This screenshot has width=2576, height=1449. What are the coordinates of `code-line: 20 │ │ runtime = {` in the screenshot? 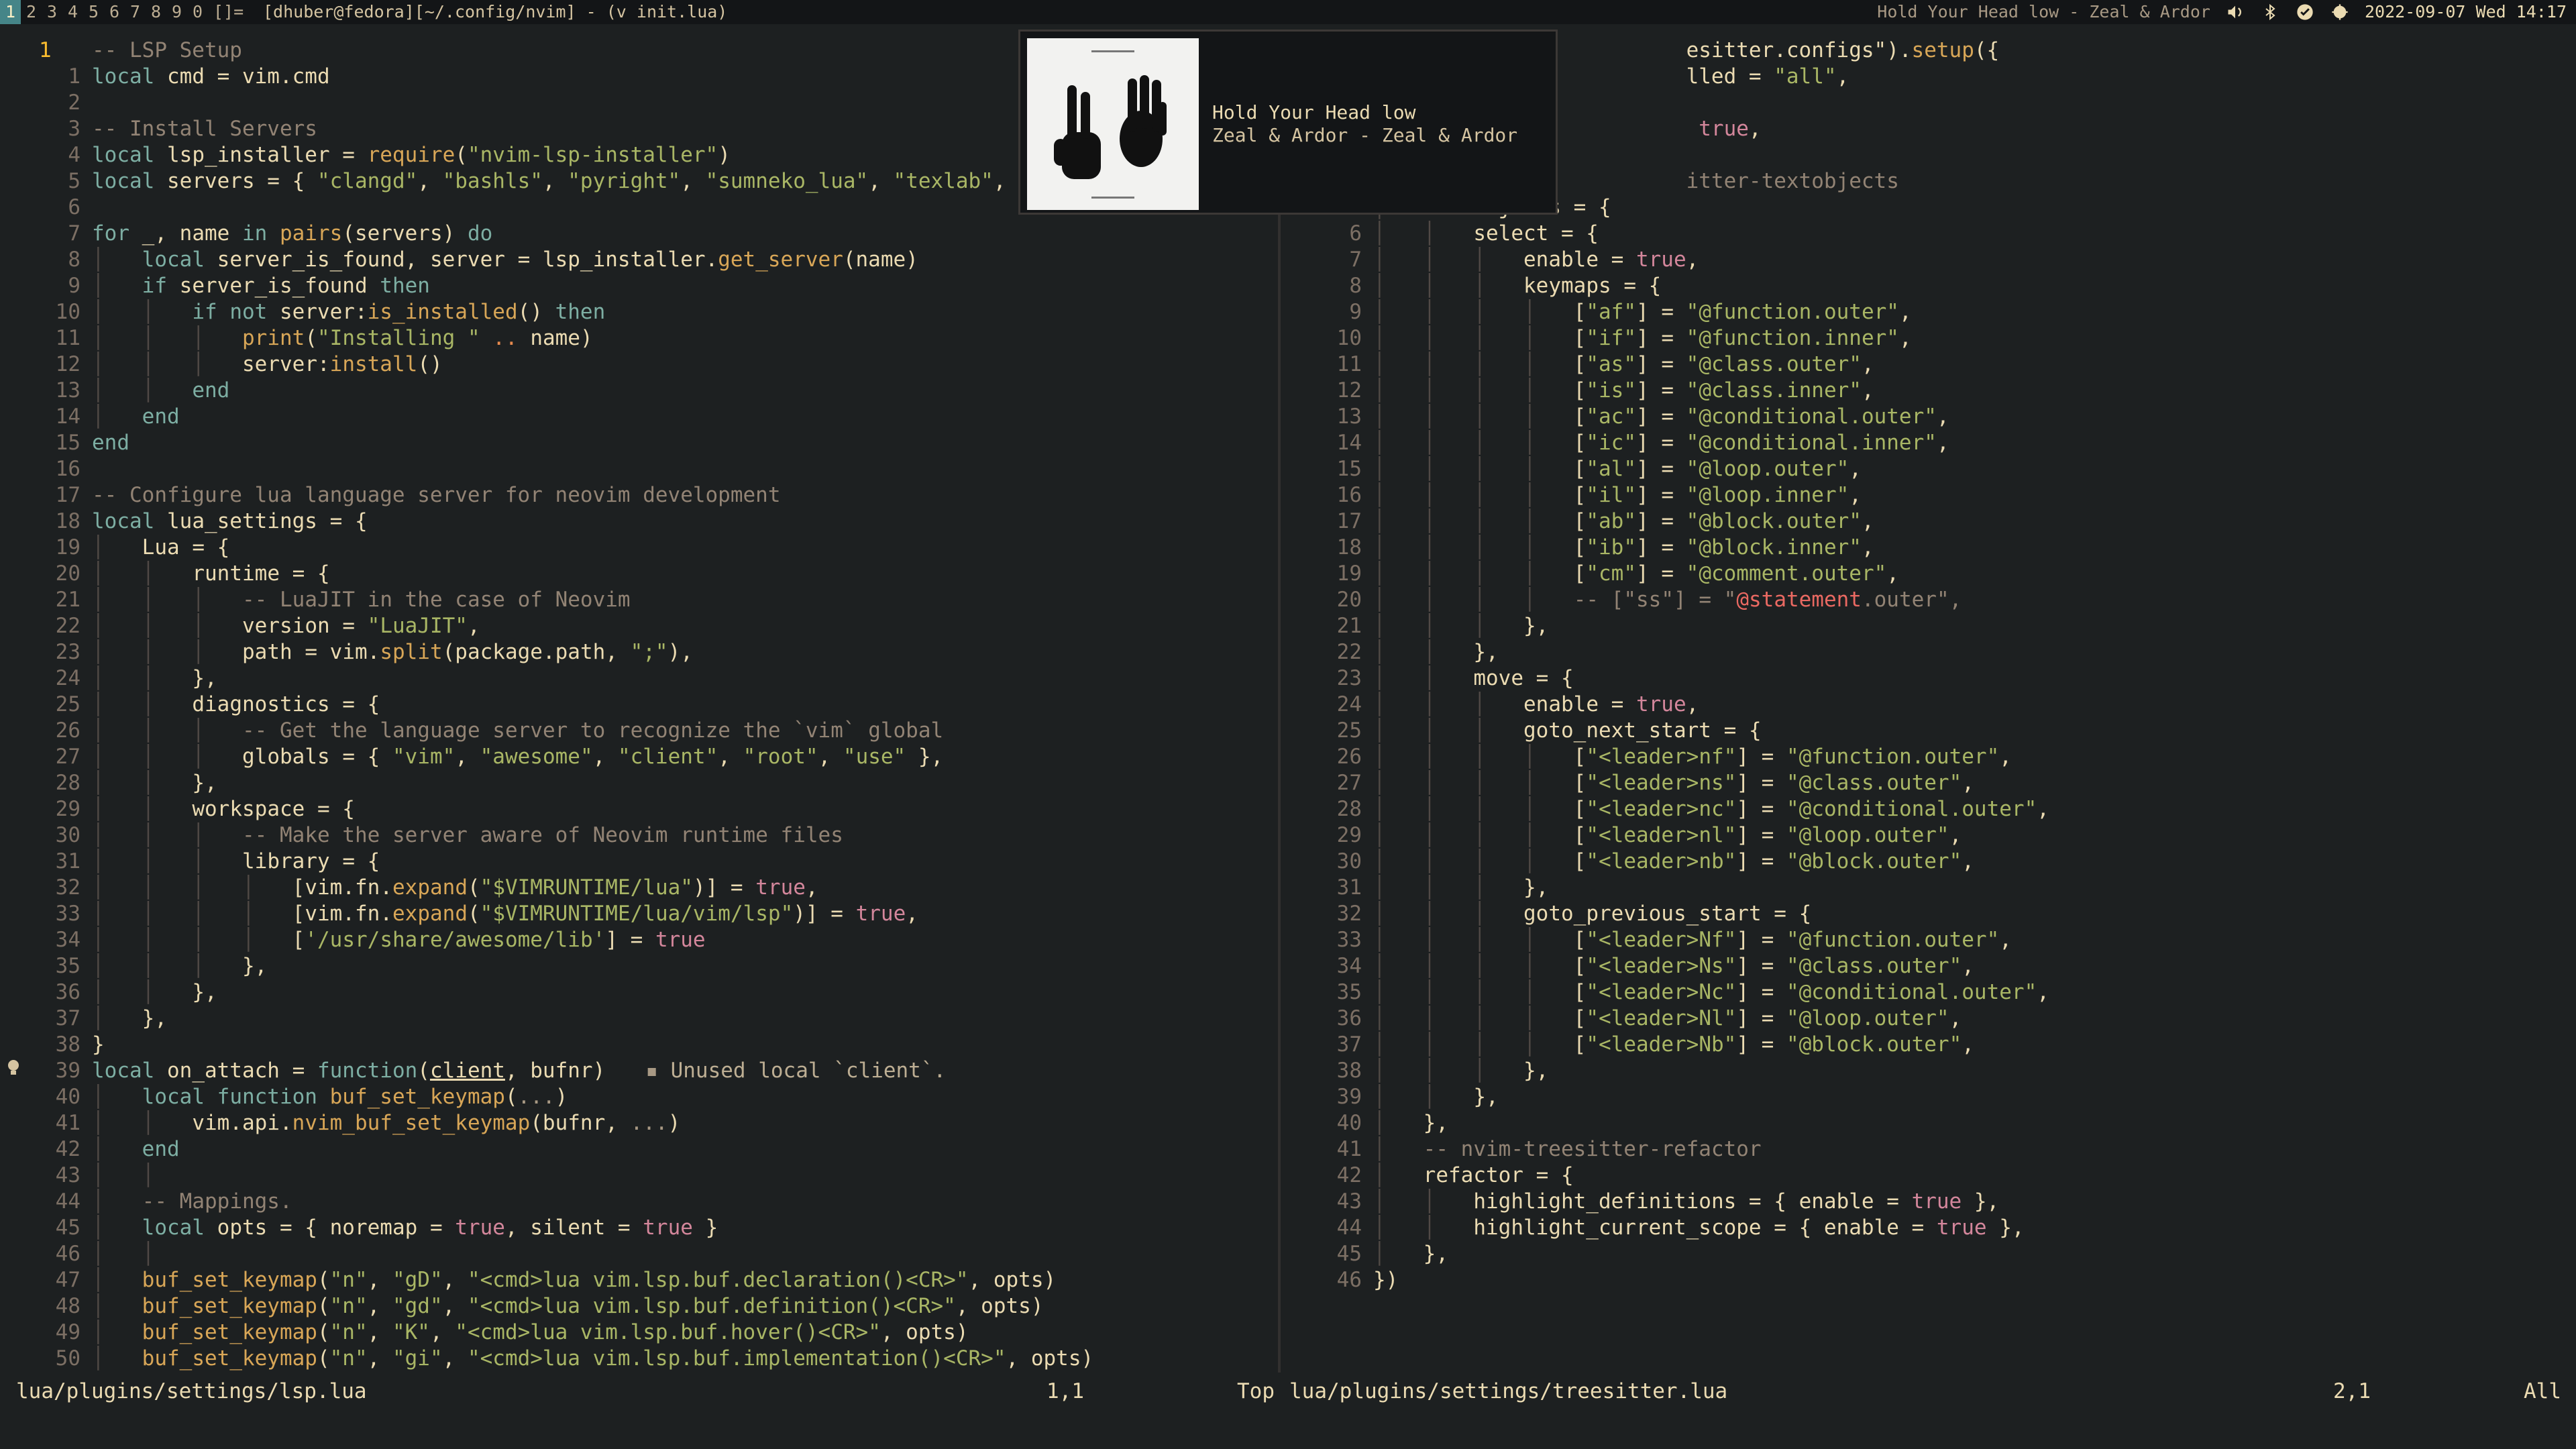 It's located at (639, 574).